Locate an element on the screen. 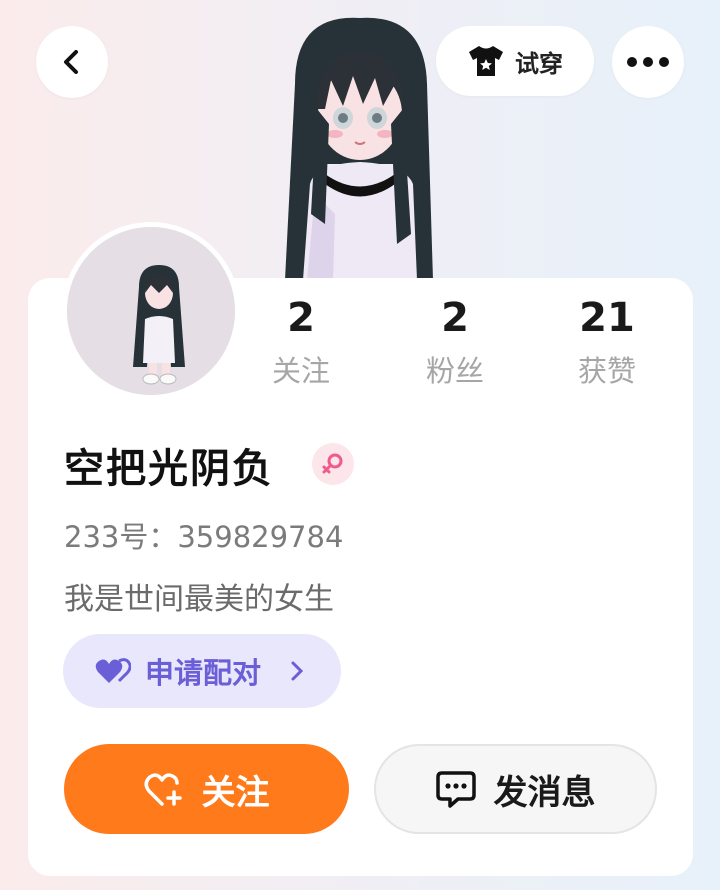 The height and width of the screenshot is (890, 720). user-bio: 我是世间最美的女生 is located at coordinates (199, 599).